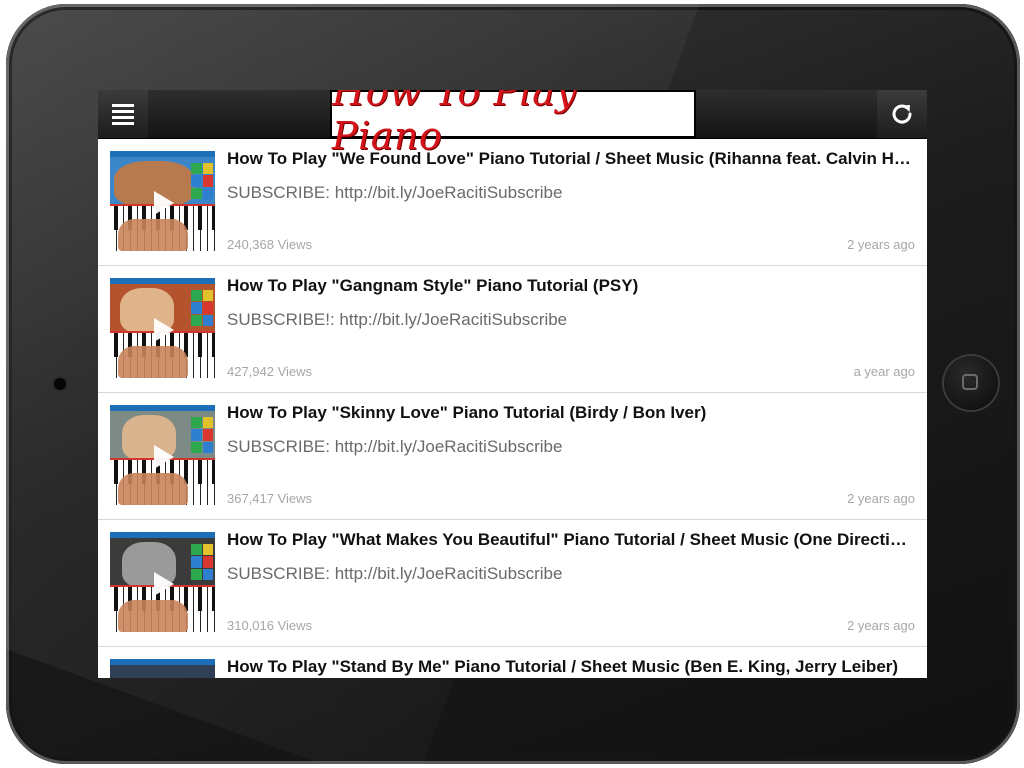 The image size is (1024, 768). I want to click on menu-icon, so click(123, 114).